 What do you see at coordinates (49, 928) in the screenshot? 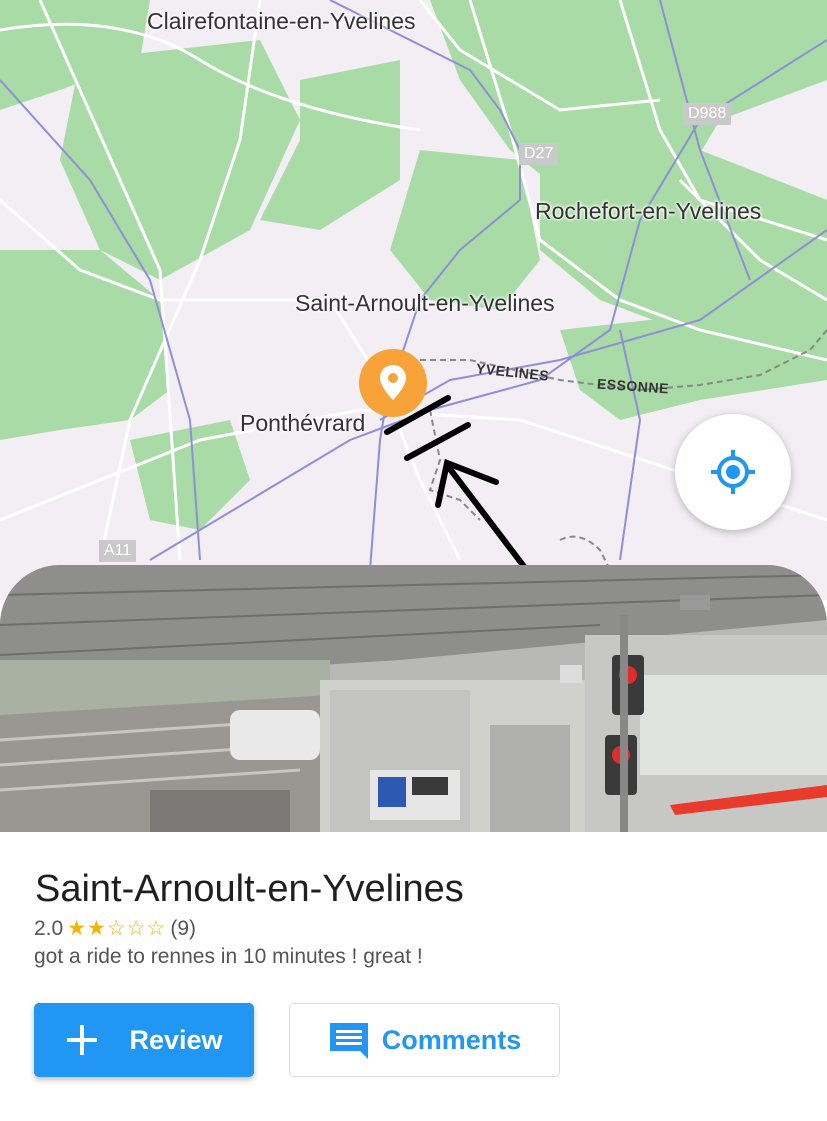
I see `rating-value: 2.0` at bounding box center [49, 928].